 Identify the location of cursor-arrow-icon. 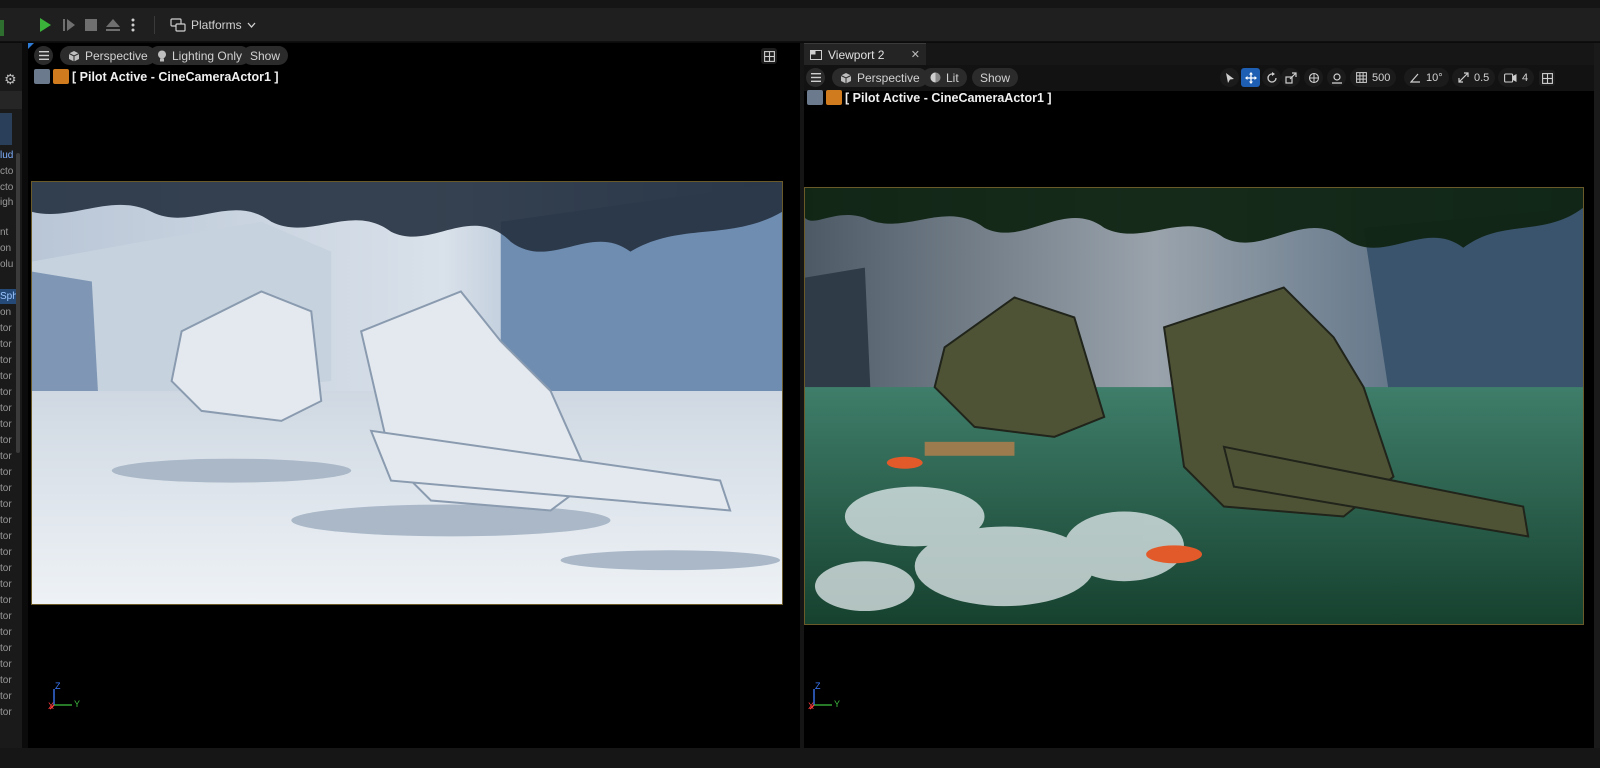
(1229, 77).